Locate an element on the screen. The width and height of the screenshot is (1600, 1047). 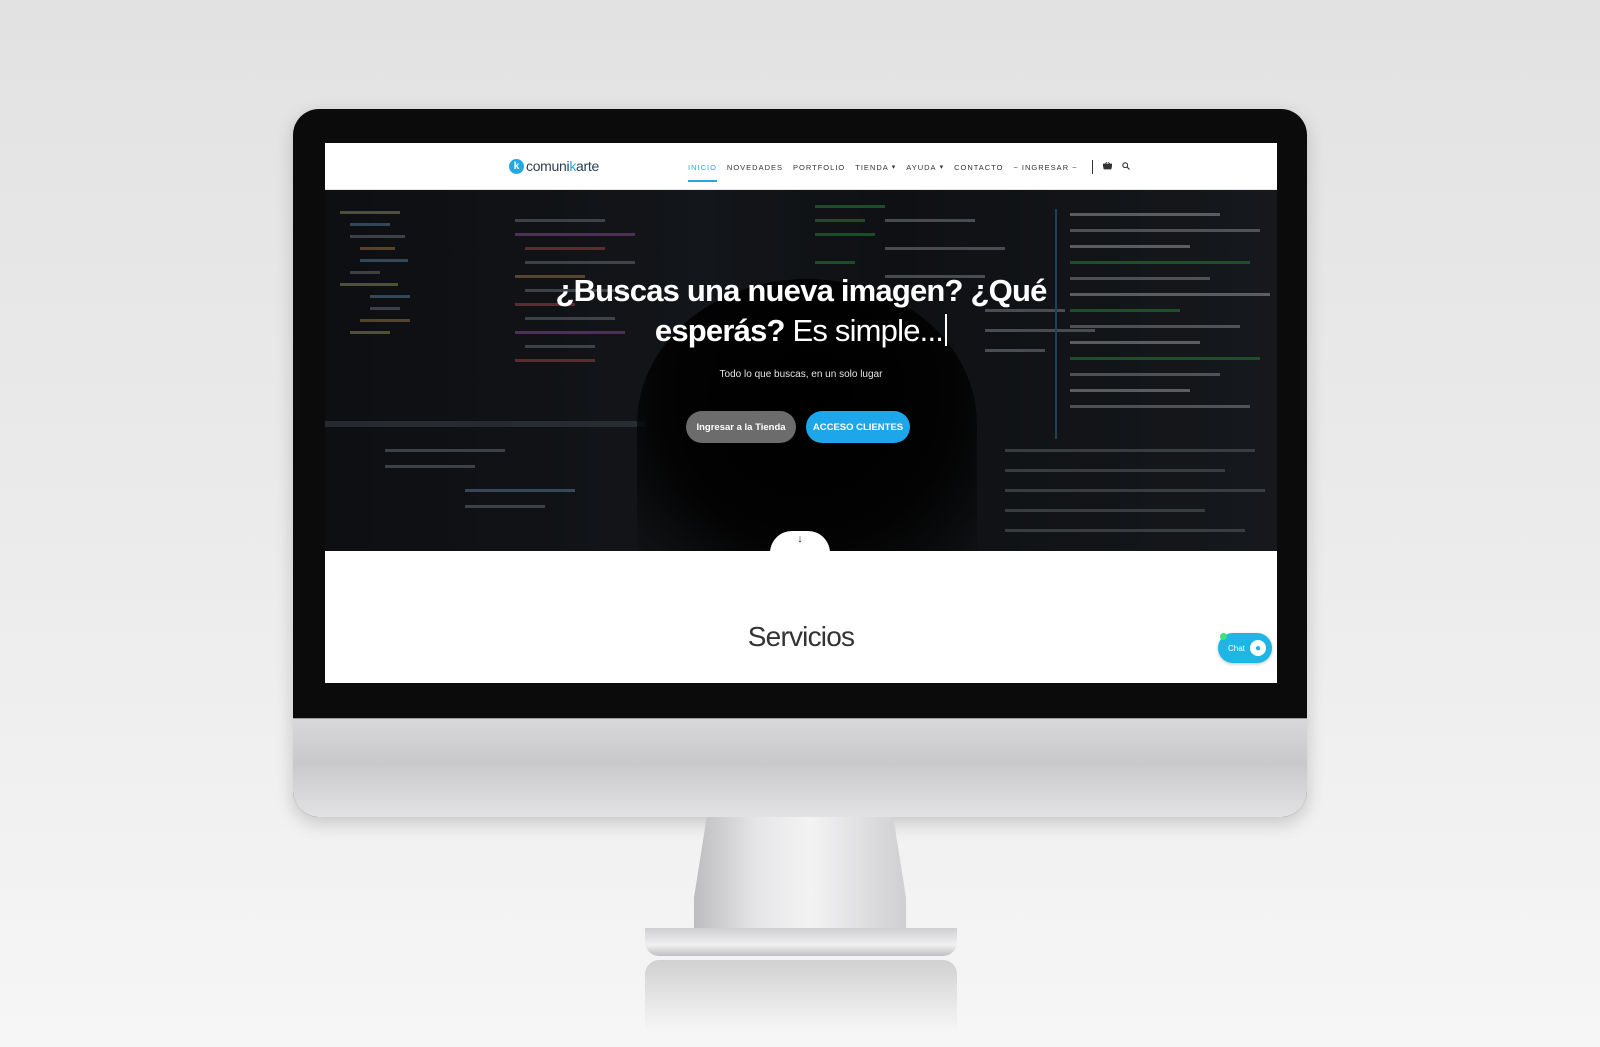
nav-tienda: TIENDA ▾ is located at coordinates (875, 167).